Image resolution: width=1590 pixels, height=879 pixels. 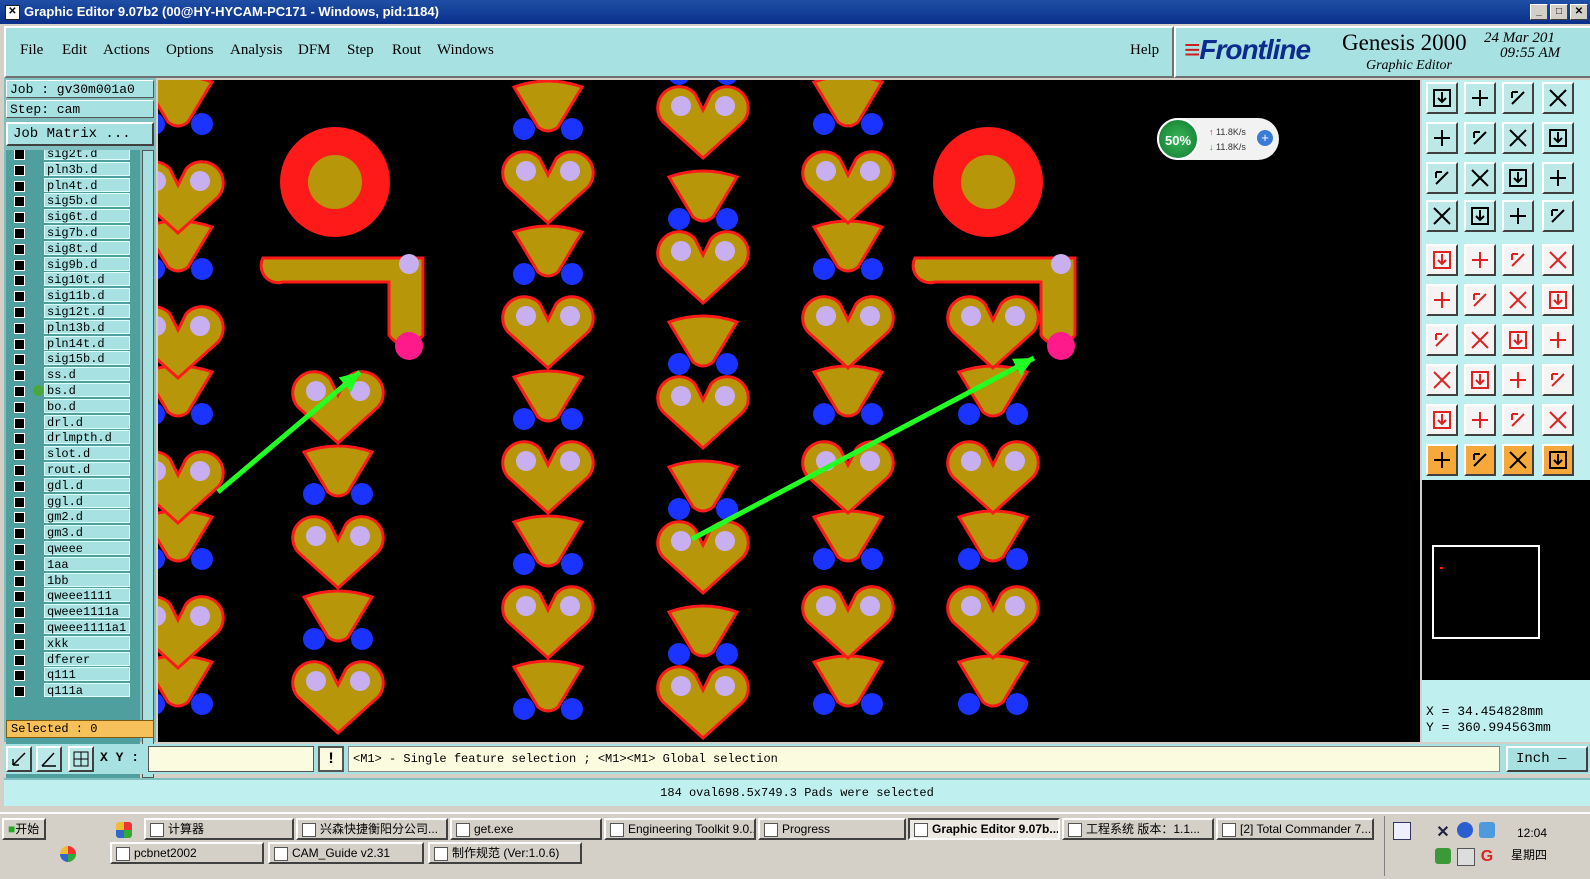 I want to click on scale-icon, so click(x=1558, y=138).